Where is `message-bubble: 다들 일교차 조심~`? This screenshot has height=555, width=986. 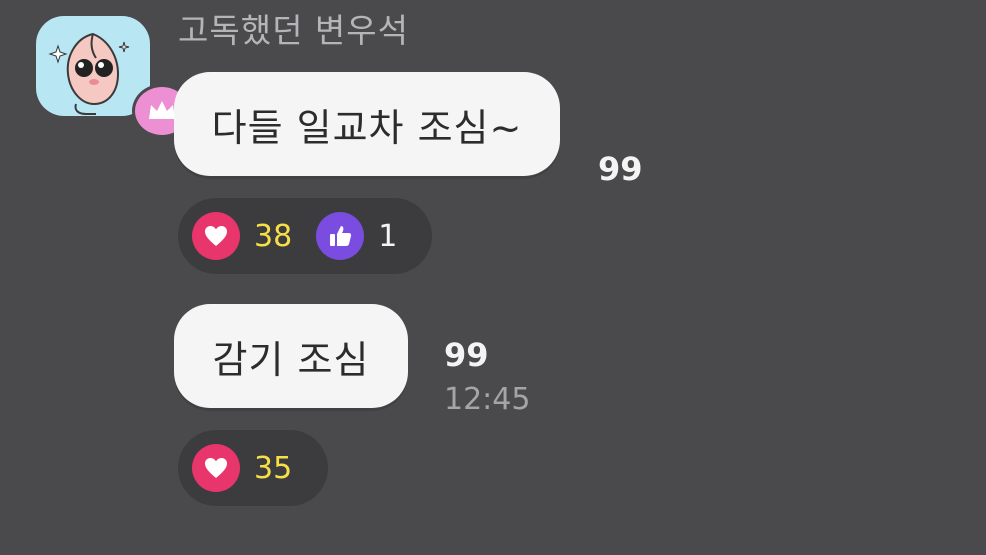 message-bubble: 다들 일교차 조심~ is located at coordinates (367, 124).